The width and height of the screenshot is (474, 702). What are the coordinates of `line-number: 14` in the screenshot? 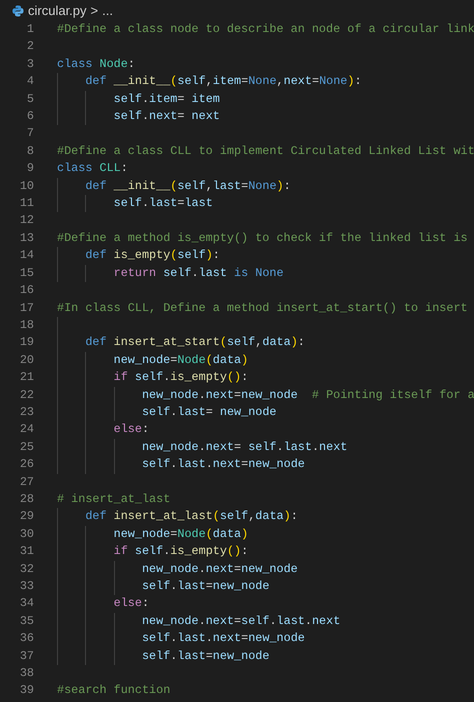 It's located at (26, 255).